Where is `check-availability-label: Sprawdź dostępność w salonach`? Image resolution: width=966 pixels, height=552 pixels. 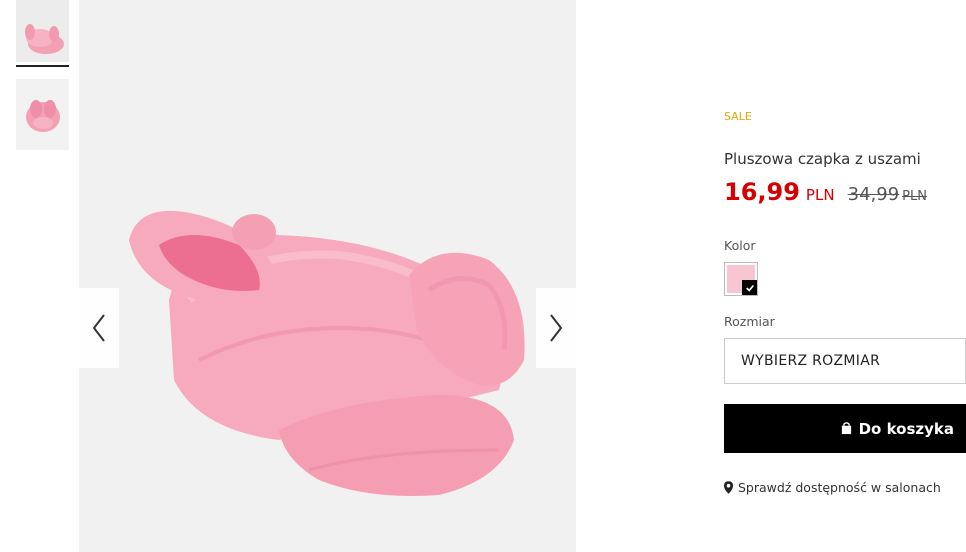
check-availability-label: Sprawdź dostępność w salonach is located at coordinates (839, 487).